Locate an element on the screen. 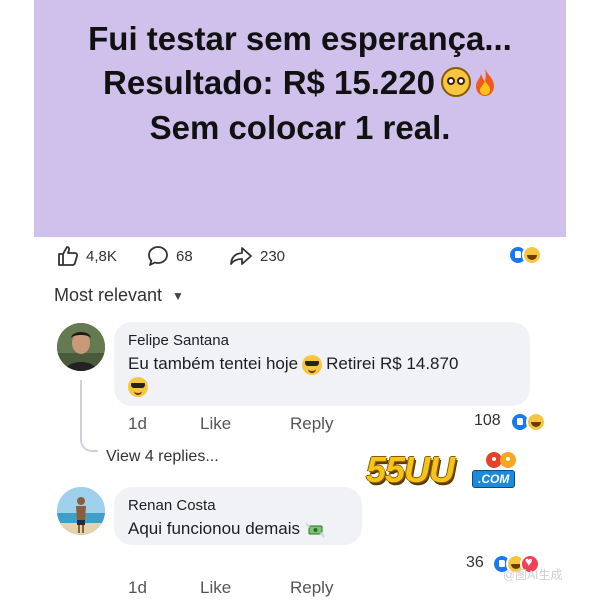 The width and height of the screenshot is (600, 600). watermark-logo: 55UU .COM is located at coordinates (446, 470).